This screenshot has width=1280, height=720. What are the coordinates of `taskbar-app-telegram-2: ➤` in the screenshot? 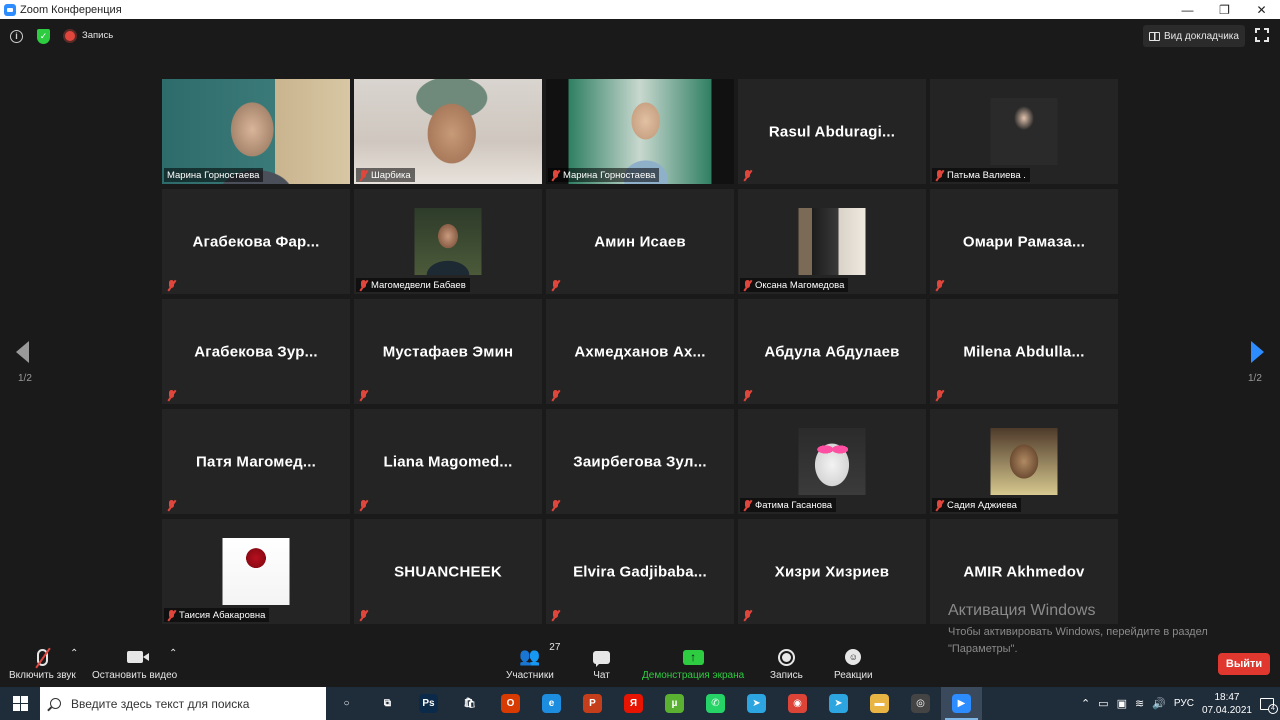 It's located at (838, 703).